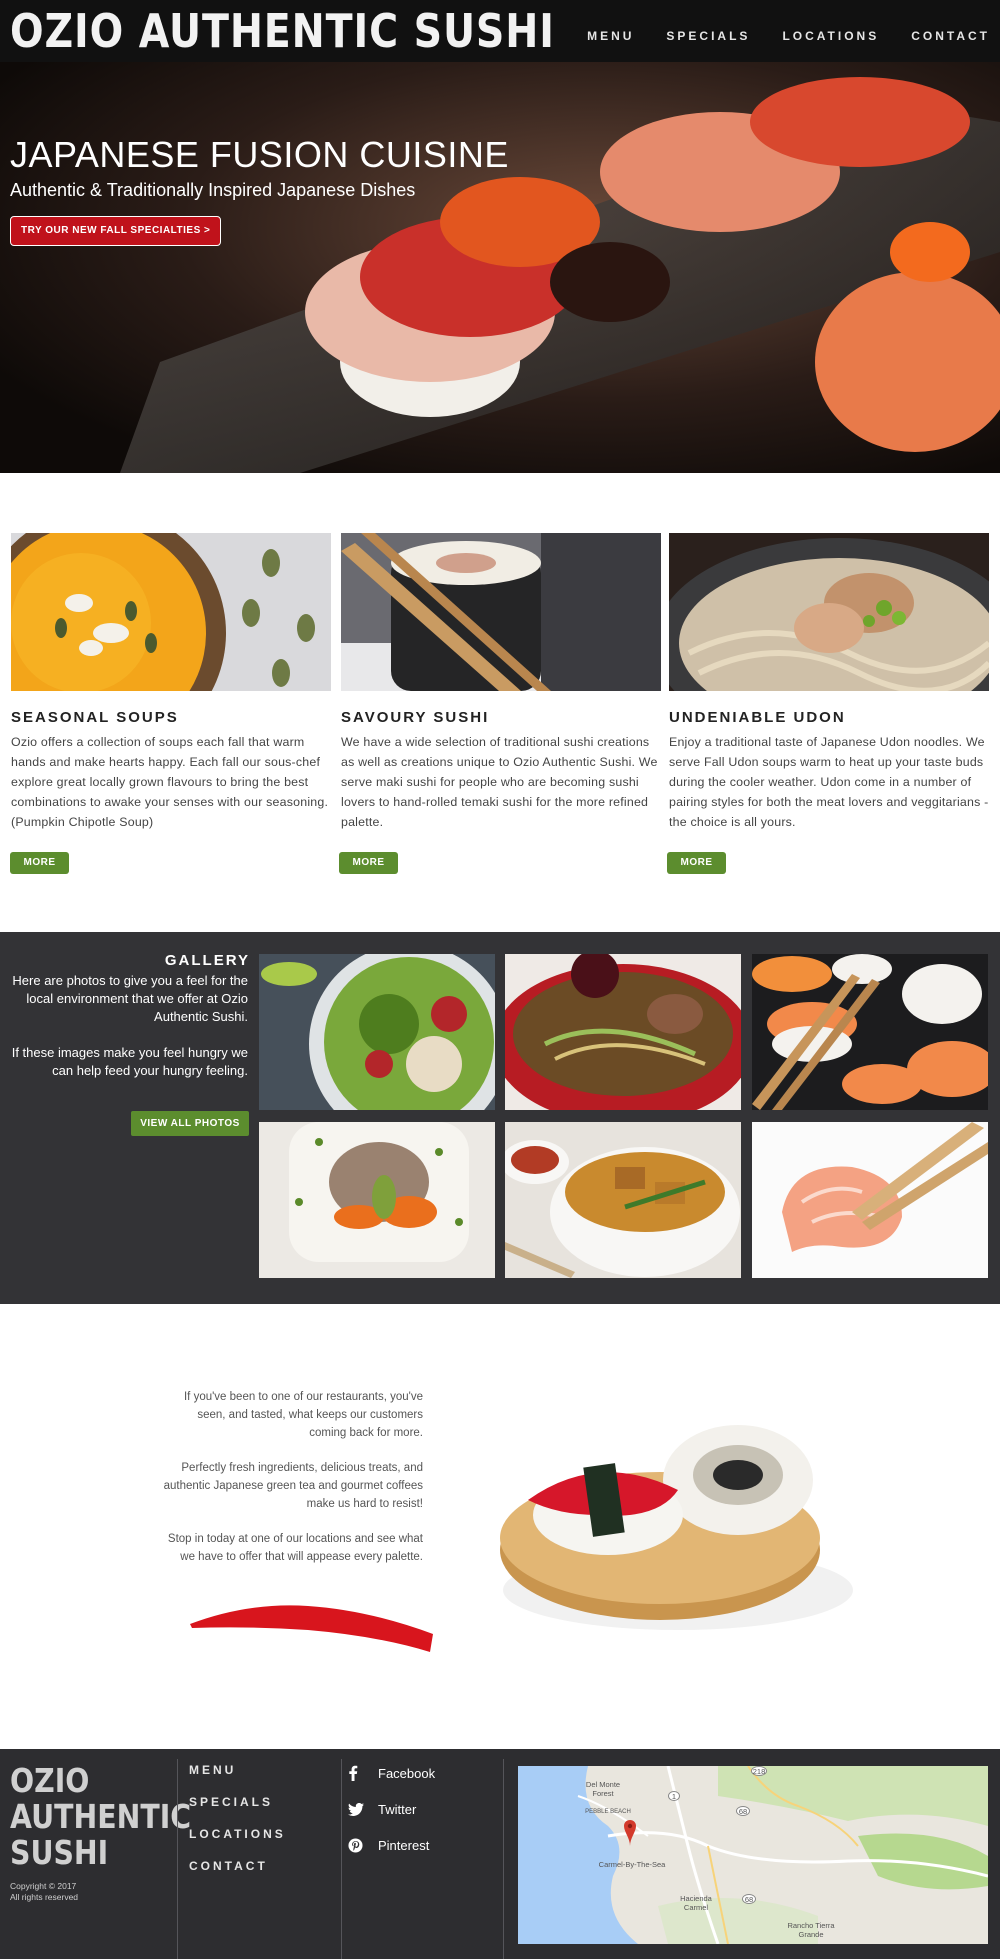 The width and height of the screenshot is (1000, 1959). I want to click on red-brush-stroke, so click(311, 1628).